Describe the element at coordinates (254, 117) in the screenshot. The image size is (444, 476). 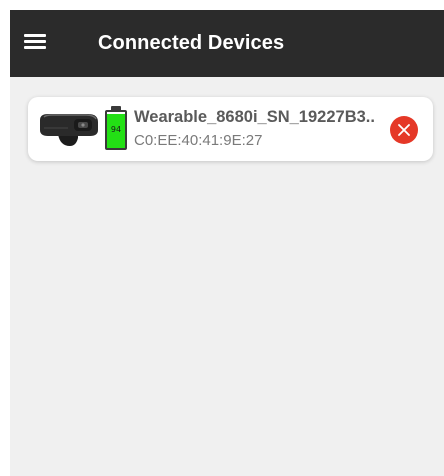
I see `device-name: Wearable_8680i_SN_19227B3..` at that location.